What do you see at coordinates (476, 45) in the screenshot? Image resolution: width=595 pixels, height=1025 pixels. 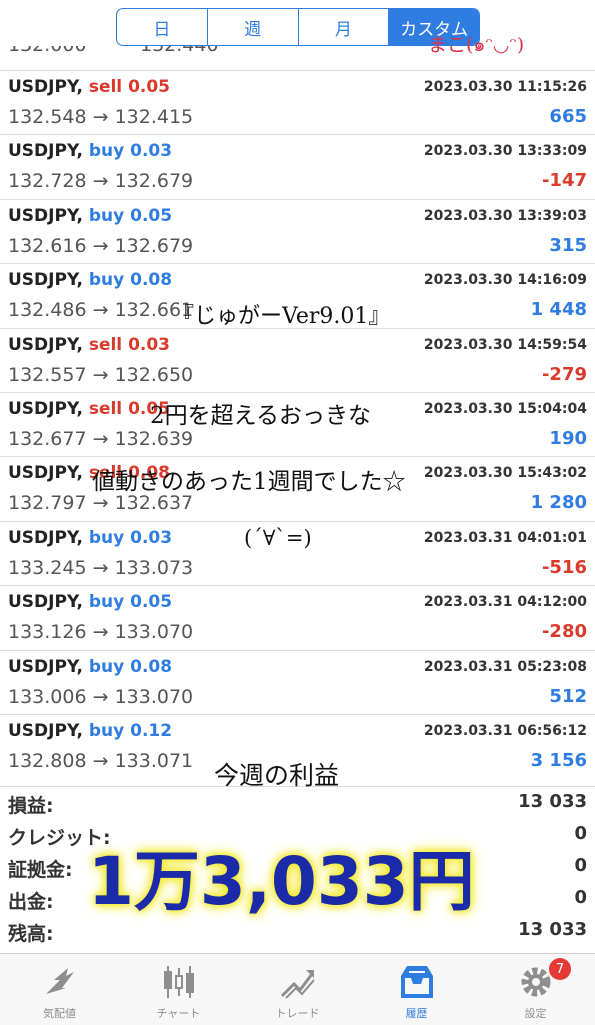 I see `author-signature: まこ(๑ᵔ◡ᵔ)` at bounding box center [476, 45].